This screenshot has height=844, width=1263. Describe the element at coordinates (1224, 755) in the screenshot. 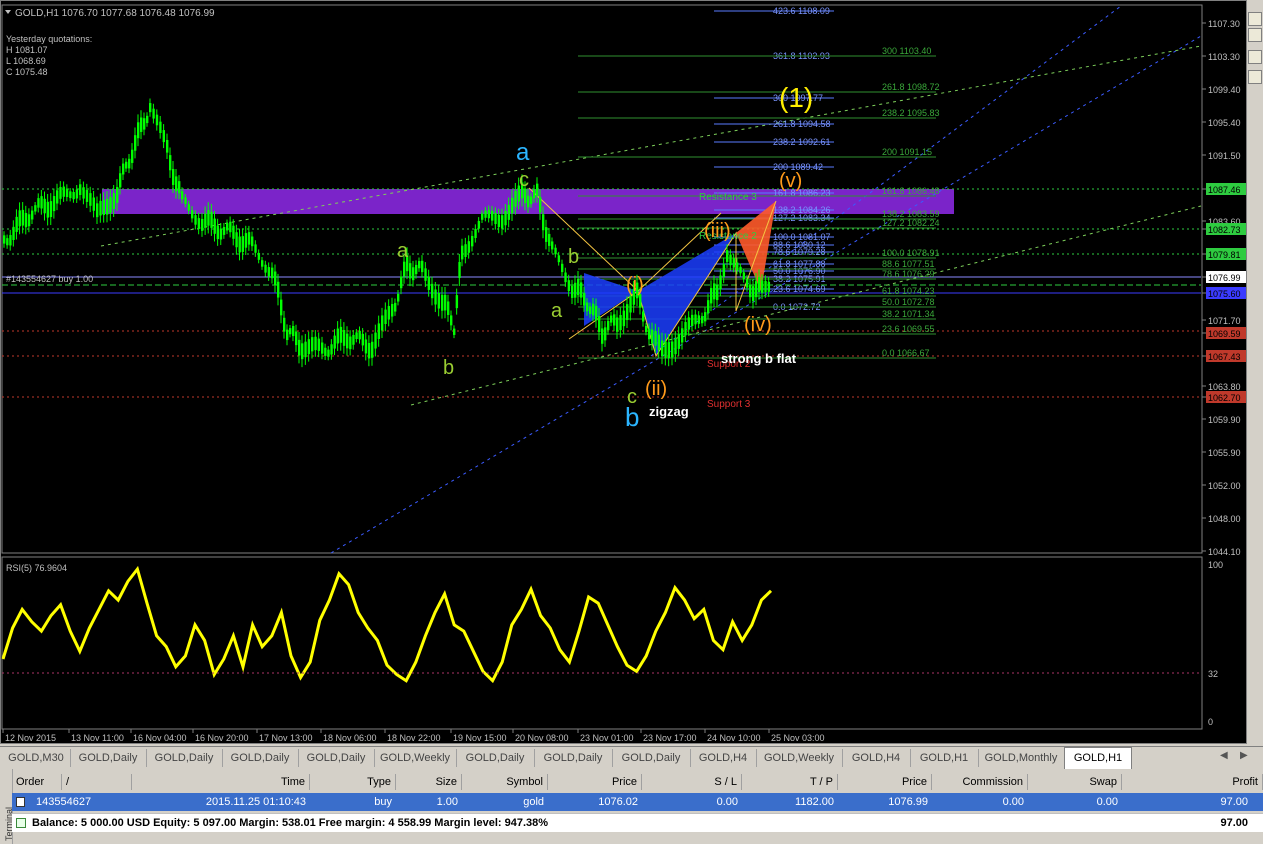

I see `tabs-scroll-left-icon: ◀` at that location.